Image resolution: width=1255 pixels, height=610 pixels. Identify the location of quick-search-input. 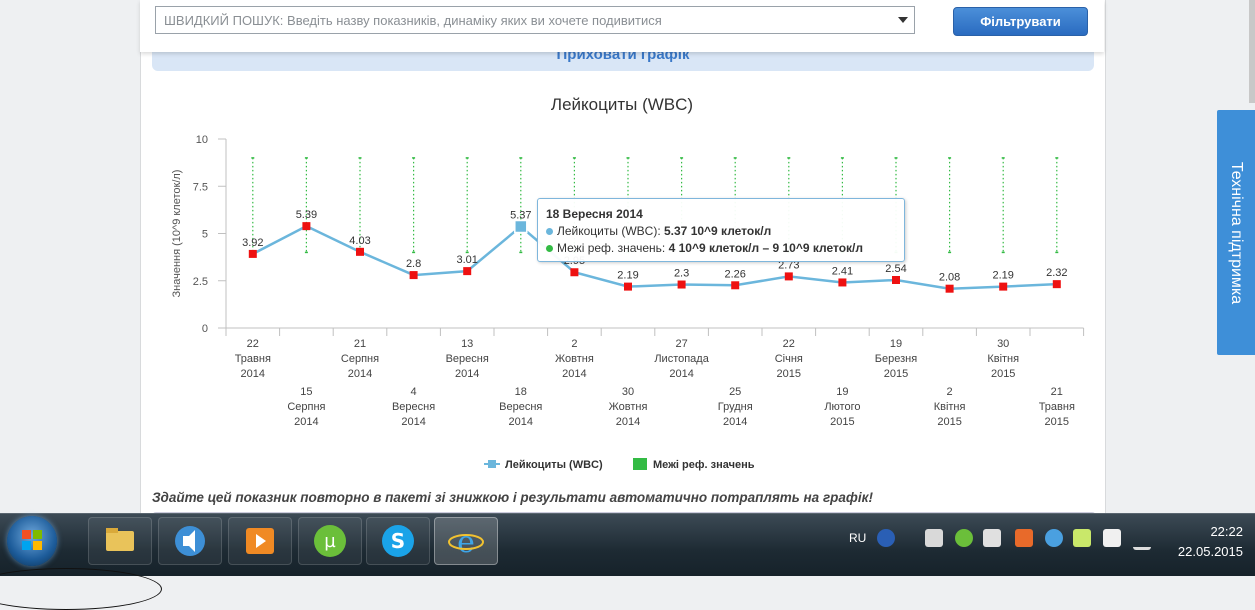
(529, 20).